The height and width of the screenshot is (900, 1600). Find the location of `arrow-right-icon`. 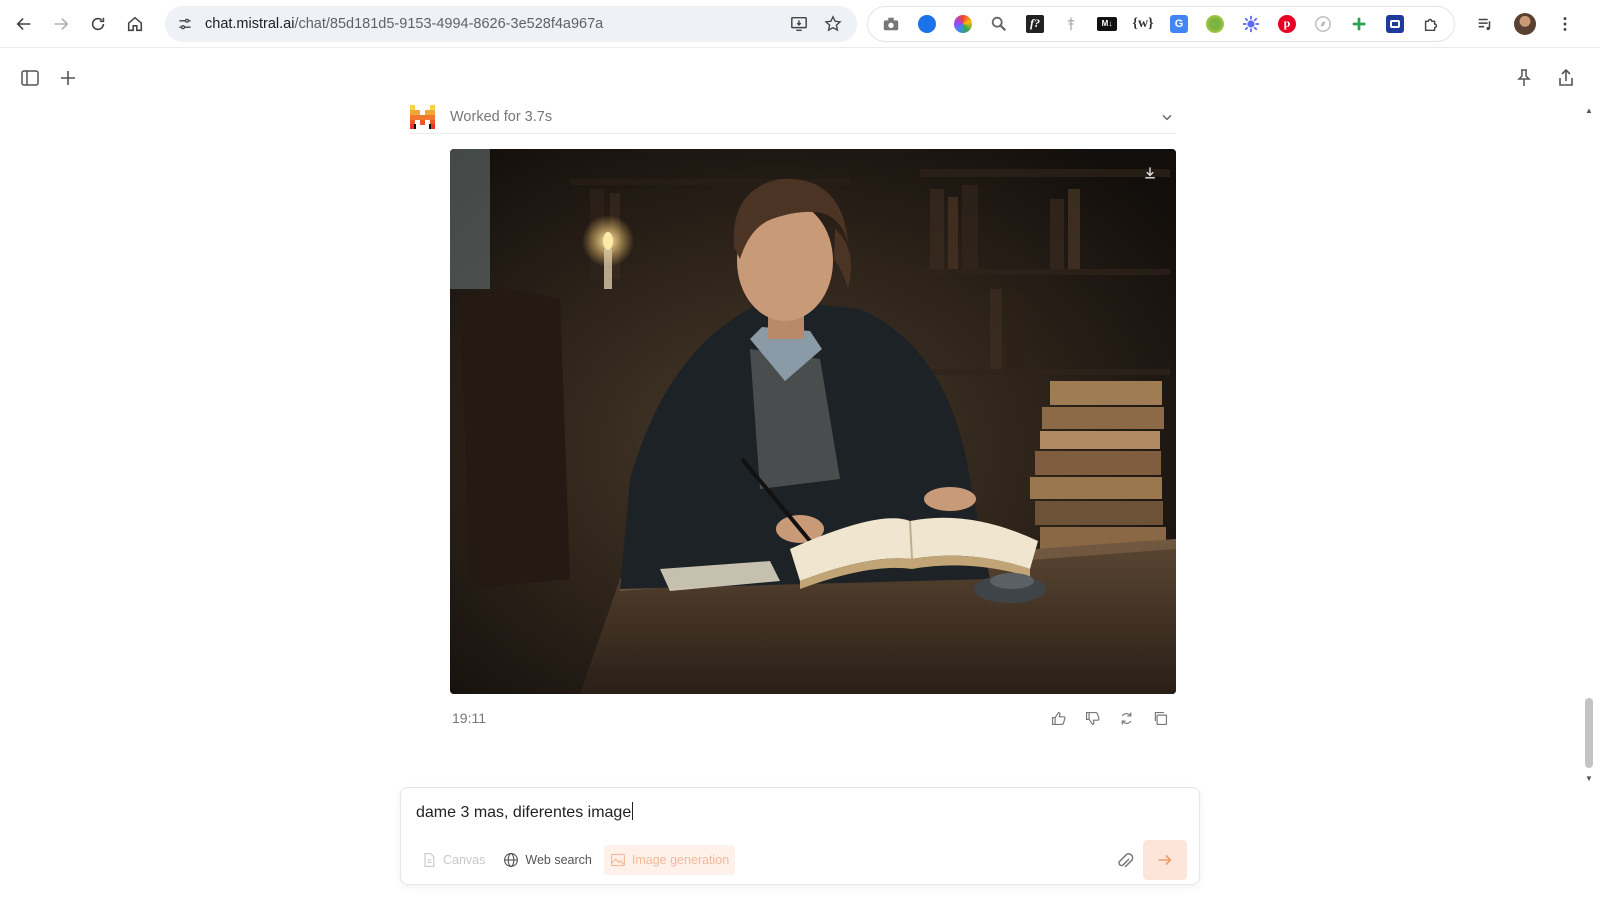

arrow-right-icon is located at coordinates (1165, 860).